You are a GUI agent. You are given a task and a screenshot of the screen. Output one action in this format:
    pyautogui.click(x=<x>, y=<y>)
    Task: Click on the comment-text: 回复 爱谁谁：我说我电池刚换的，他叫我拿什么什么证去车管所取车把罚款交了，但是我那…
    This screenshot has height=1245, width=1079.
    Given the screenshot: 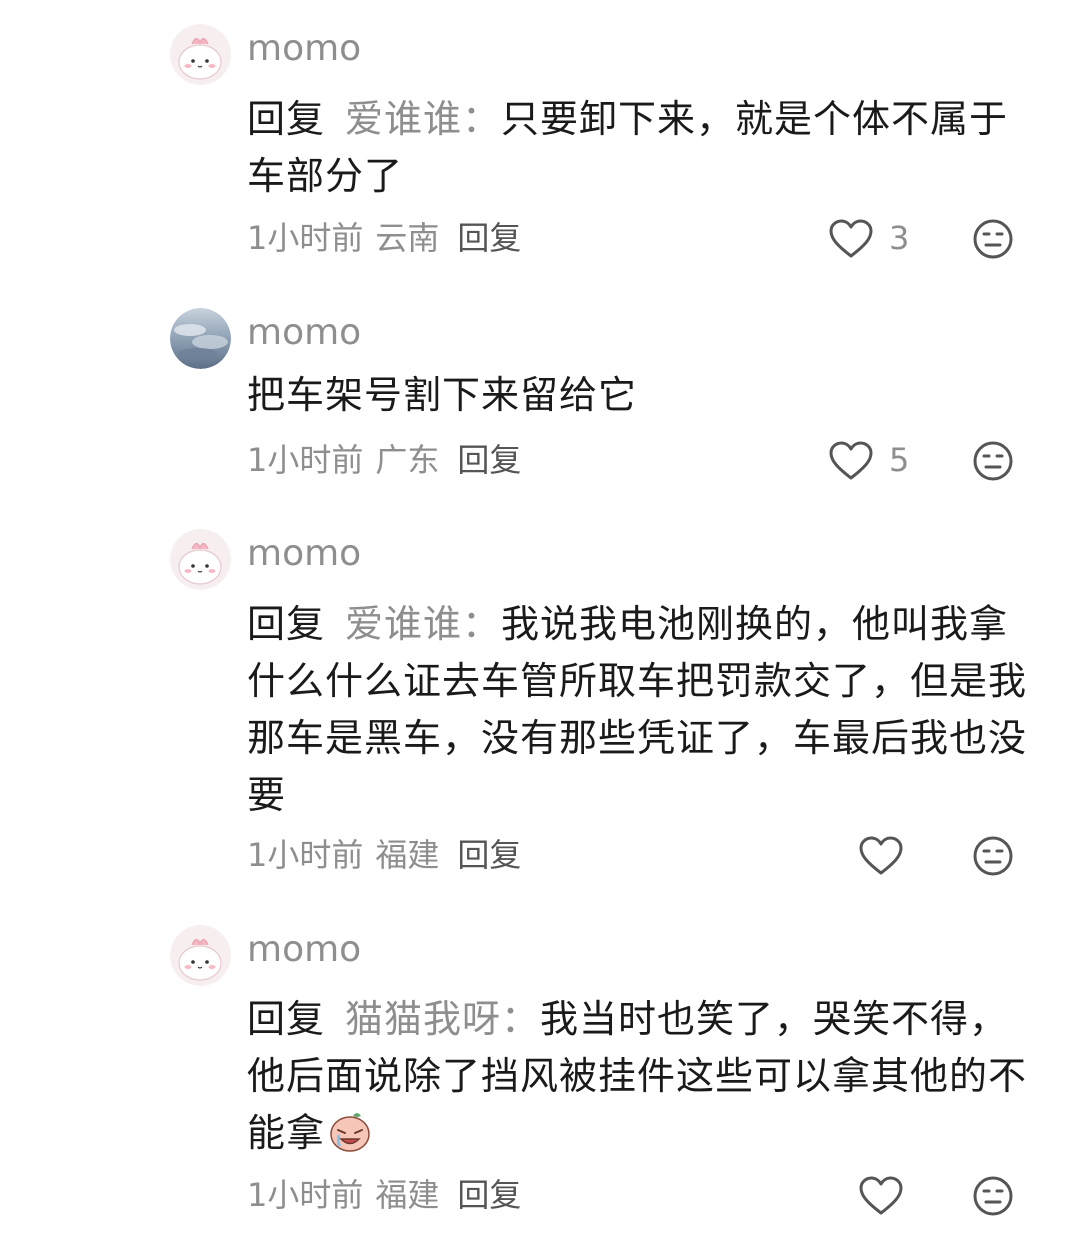 What is the action you would take?
    pyautogui.click(x=642, y=710)
    